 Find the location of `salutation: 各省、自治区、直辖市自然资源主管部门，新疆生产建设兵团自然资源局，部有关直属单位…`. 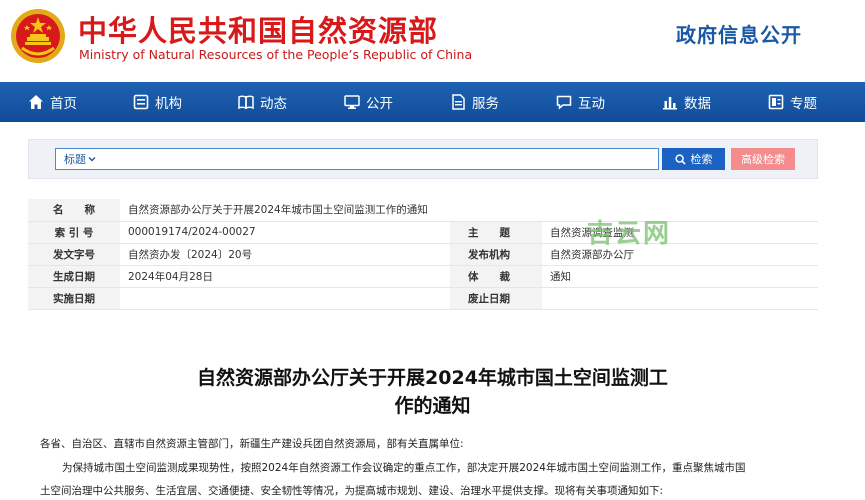

salutation: 各省、自治区、直辖市自然资源主管部门，新疆生产建设兵团自然资源局，部有关直属单位… is located at coordinates (252, 444).